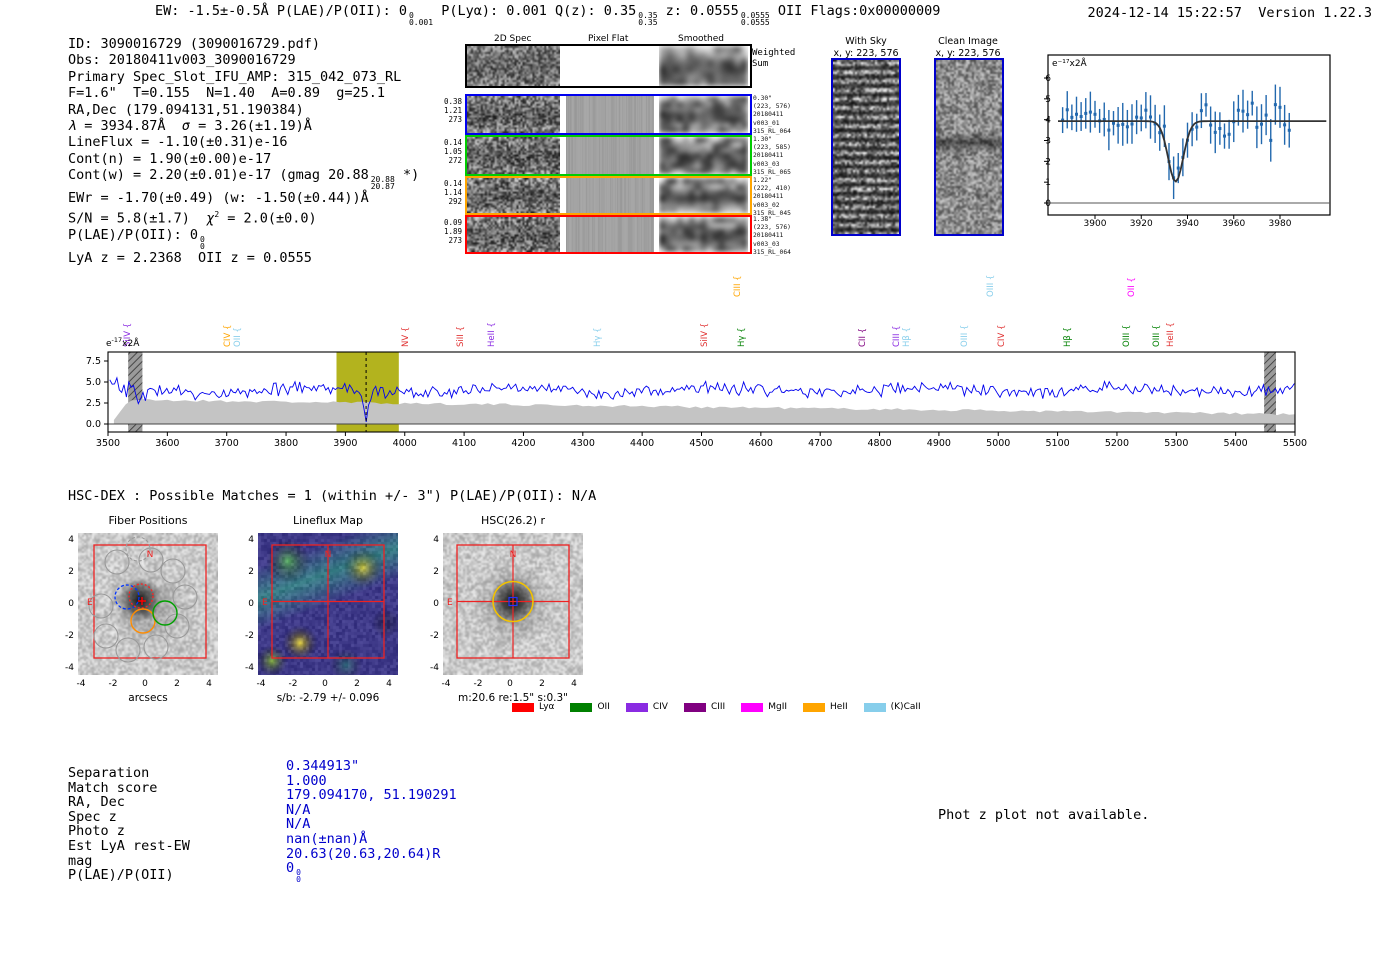 The image size is (1400, 953). I want to click on match-field-label: Separation, so click(109, 773).